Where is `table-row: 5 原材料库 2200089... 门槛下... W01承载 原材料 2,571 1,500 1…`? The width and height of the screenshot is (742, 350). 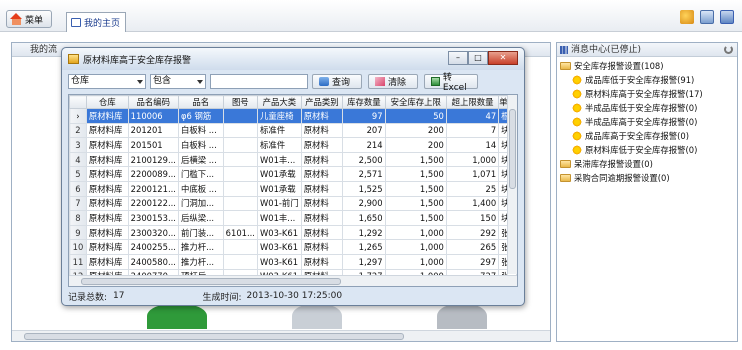 table-row: 5 原材料库 2200089... 门槛下... W01承载 原材料 2,571 1,500 1… is located at coordinates (293, 174).